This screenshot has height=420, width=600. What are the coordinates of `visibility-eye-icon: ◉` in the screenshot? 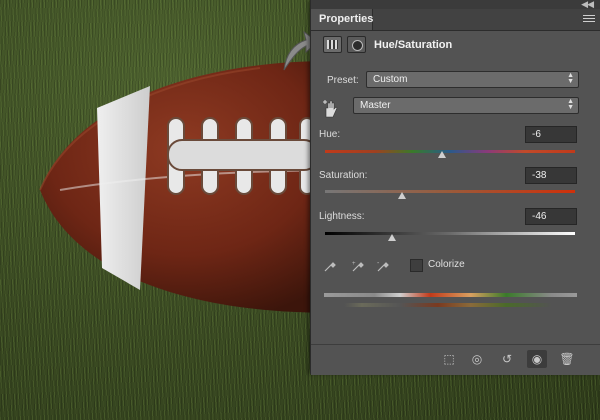 It's located at (537, 359).